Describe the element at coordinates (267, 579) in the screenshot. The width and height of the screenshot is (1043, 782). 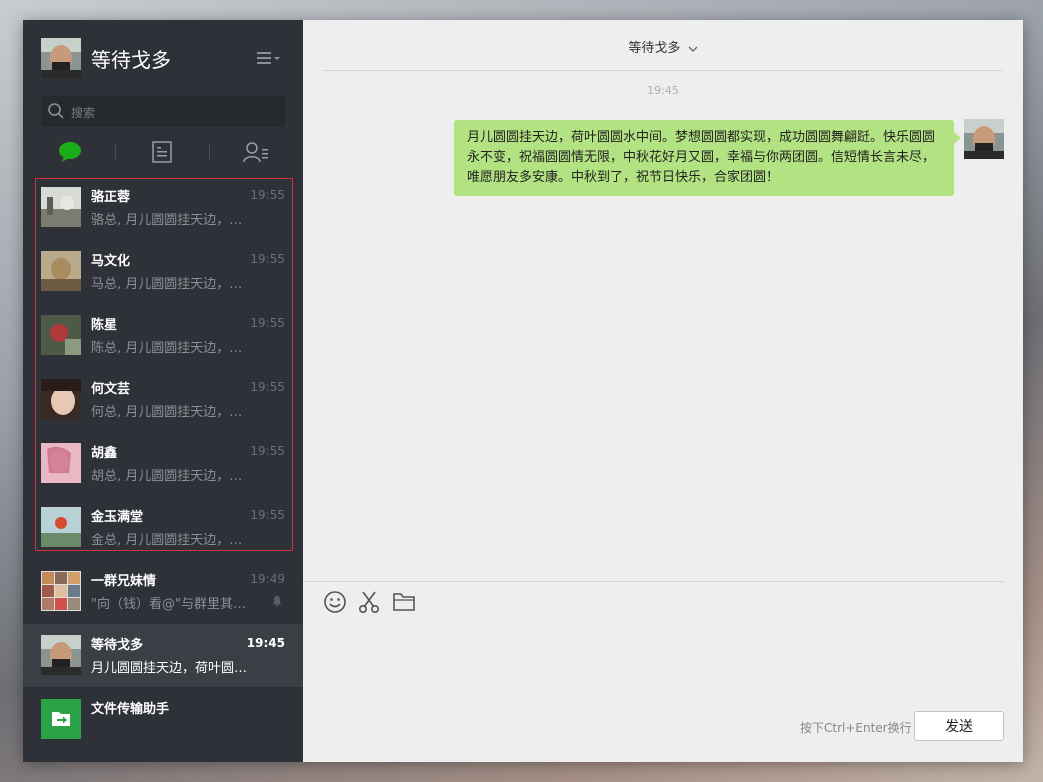
I see `message-time: 19:49` at that location.